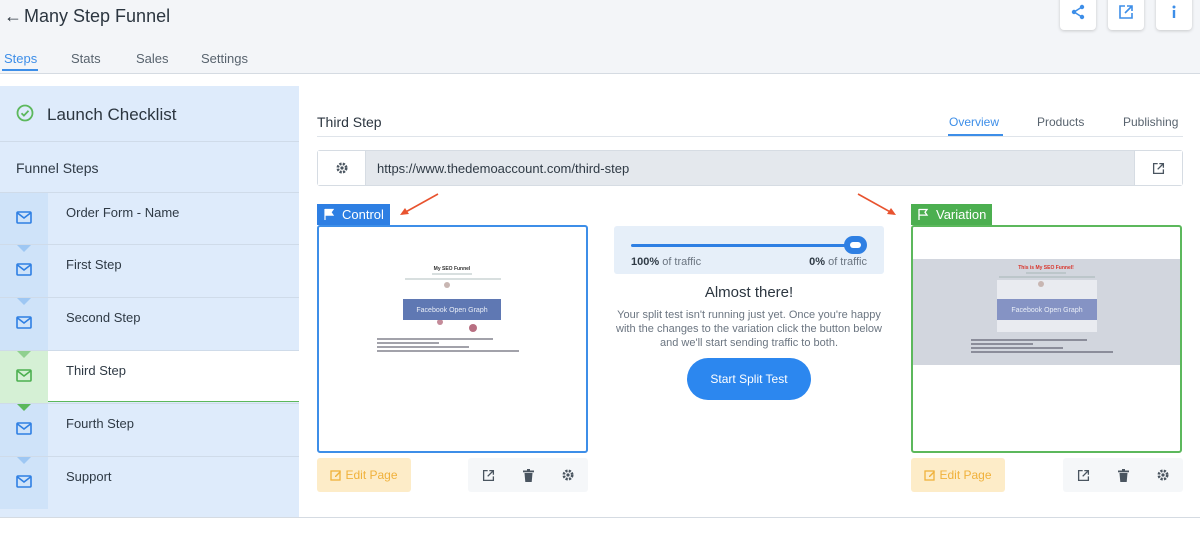 The width and height of the screenshot is (1200, 540). What do you see at coordinates (451, 310) in the screenshot?
I see `control-preview-banner: Facebook Open Graph` at bounding box center [451, 310].